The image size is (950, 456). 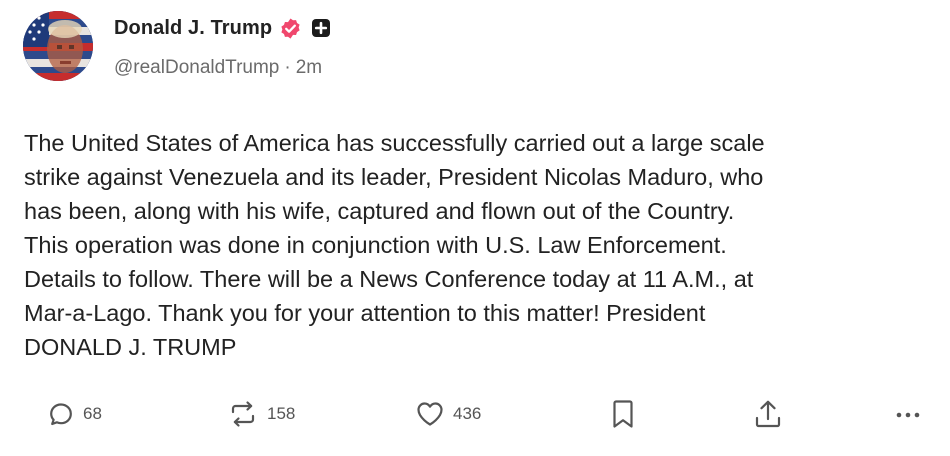 I want to click on plus-badge-icon, so click(x=321, y=28).